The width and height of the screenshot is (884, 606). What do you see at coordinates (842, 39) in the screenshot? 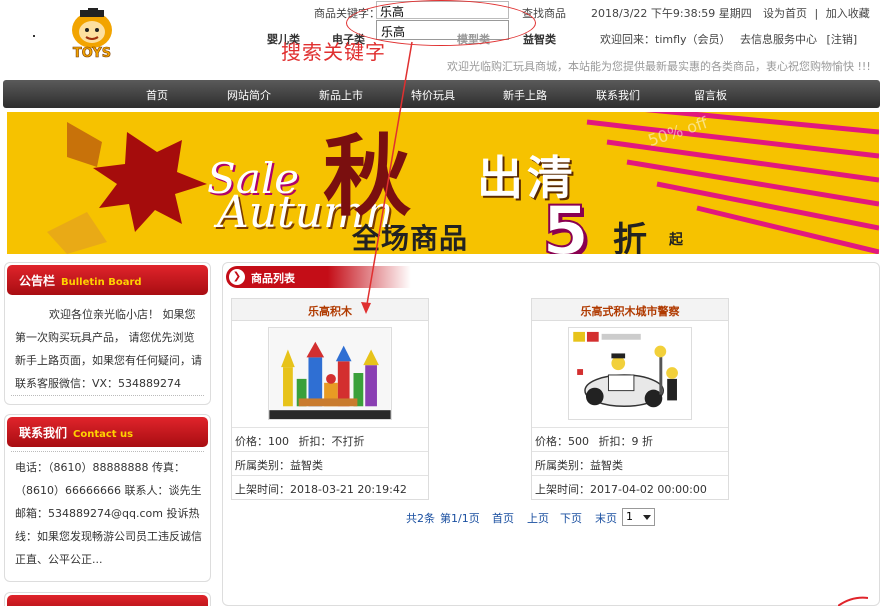
I see `logout-link: [注销]` at bounding box center [842, 39].